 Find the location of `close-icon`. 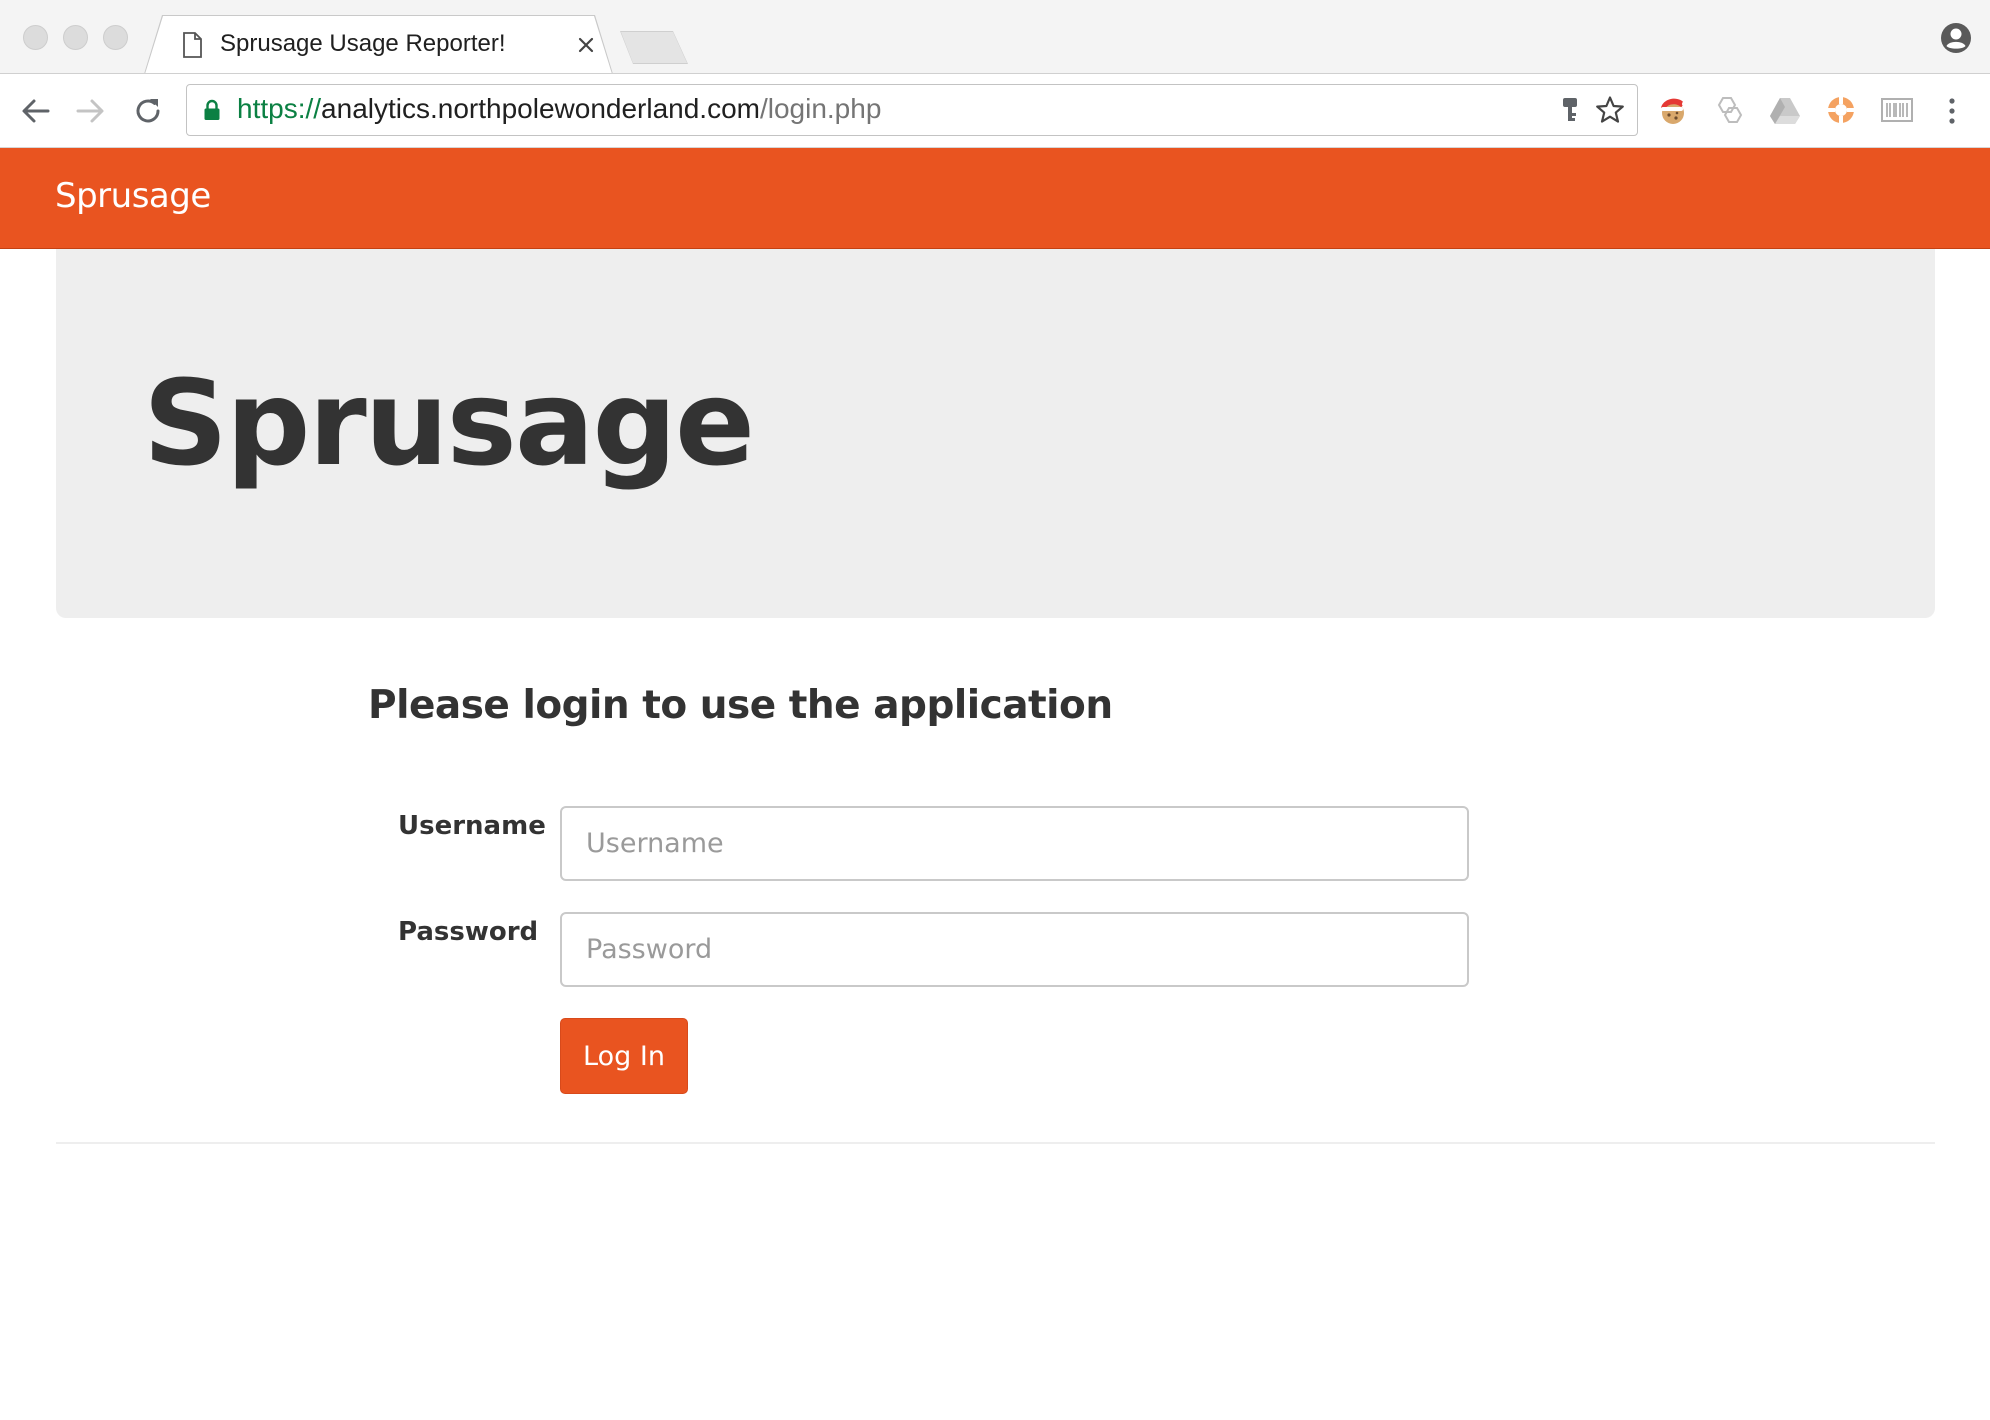

close-icon is located at coordinates (586, 45).